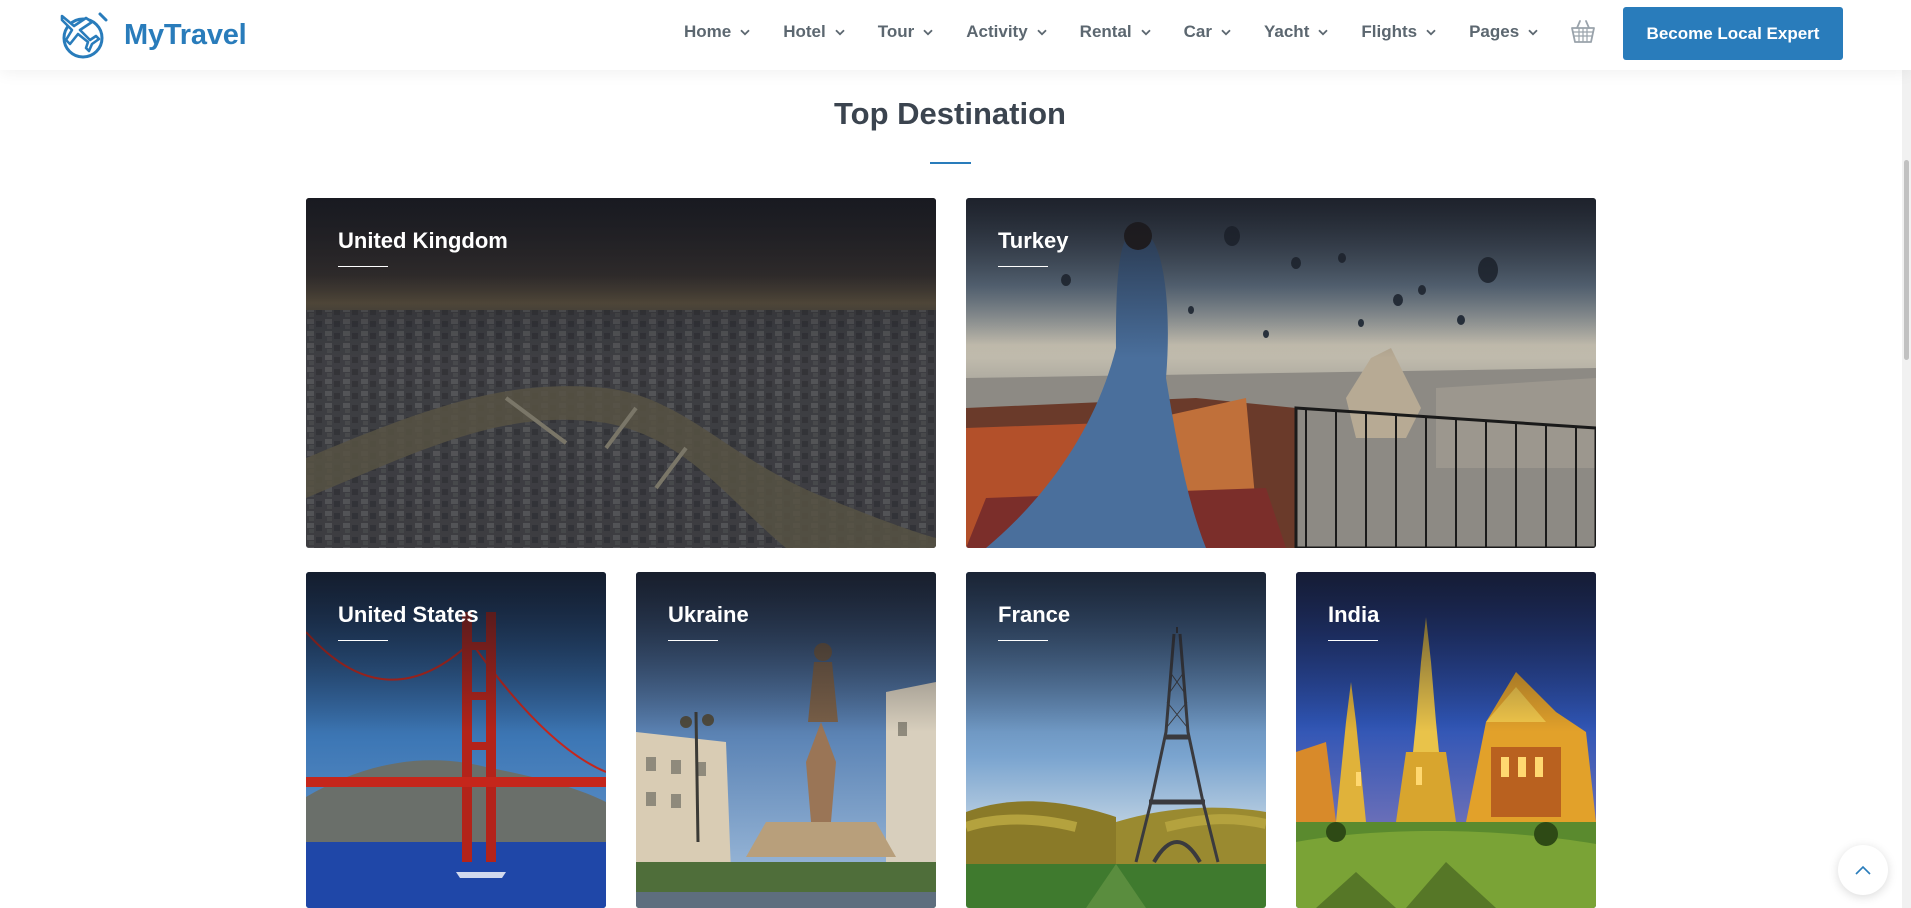 The width and height of the screenshot is (1911, 908). What do you see at coordinates (950, 113) in the screenshot?
I see `section-title: Top Destination` at bounding box center [950, 113].